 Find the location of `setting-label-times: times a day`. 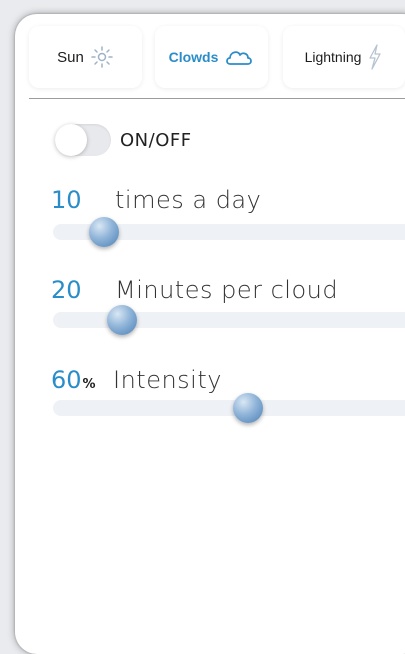

setting-label-times: times a day is located at coordinates (188, 200).